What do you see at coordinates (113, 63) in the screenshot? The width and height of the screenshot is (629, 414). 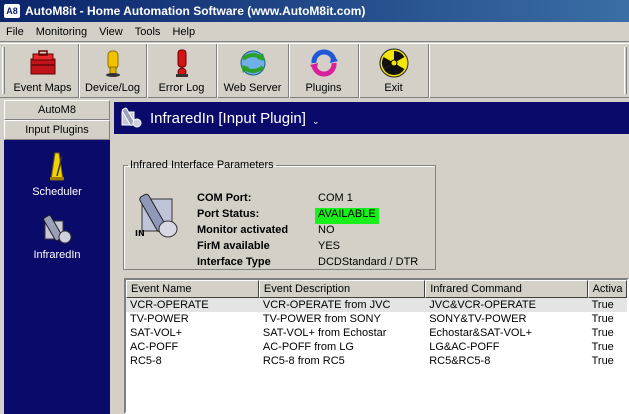 I see `device-log-icon` at bounding box center [113, 63].